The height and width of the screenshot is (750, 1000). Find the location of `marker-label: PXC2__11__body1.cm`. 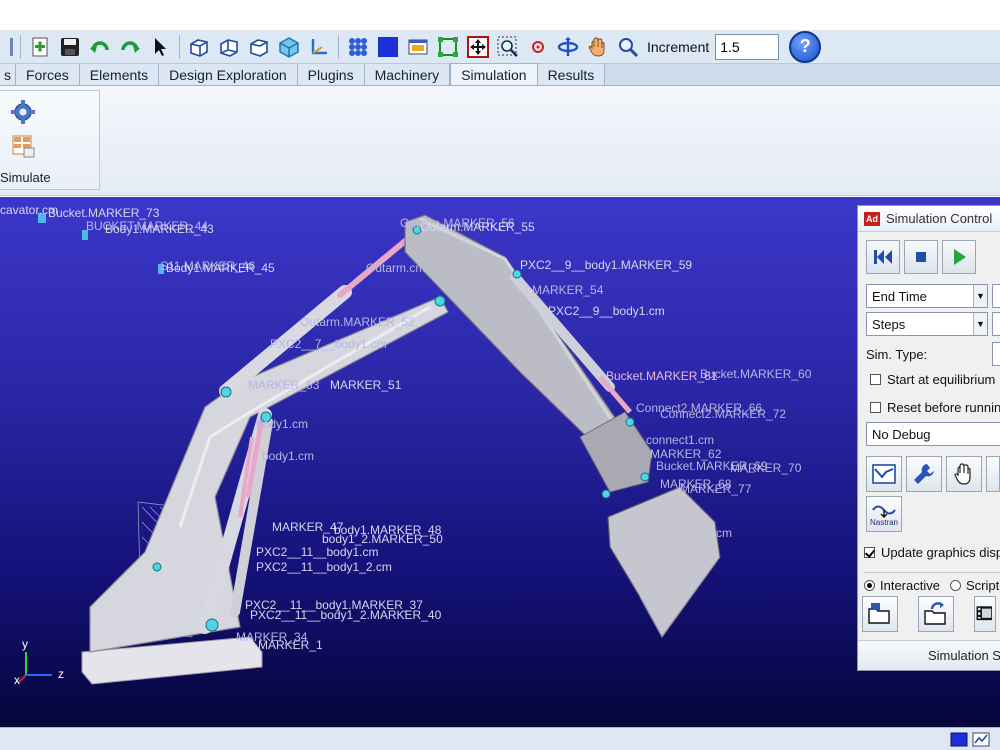

marker-label: PXC2__11__body1.cm is located at coordinates (317, 552).